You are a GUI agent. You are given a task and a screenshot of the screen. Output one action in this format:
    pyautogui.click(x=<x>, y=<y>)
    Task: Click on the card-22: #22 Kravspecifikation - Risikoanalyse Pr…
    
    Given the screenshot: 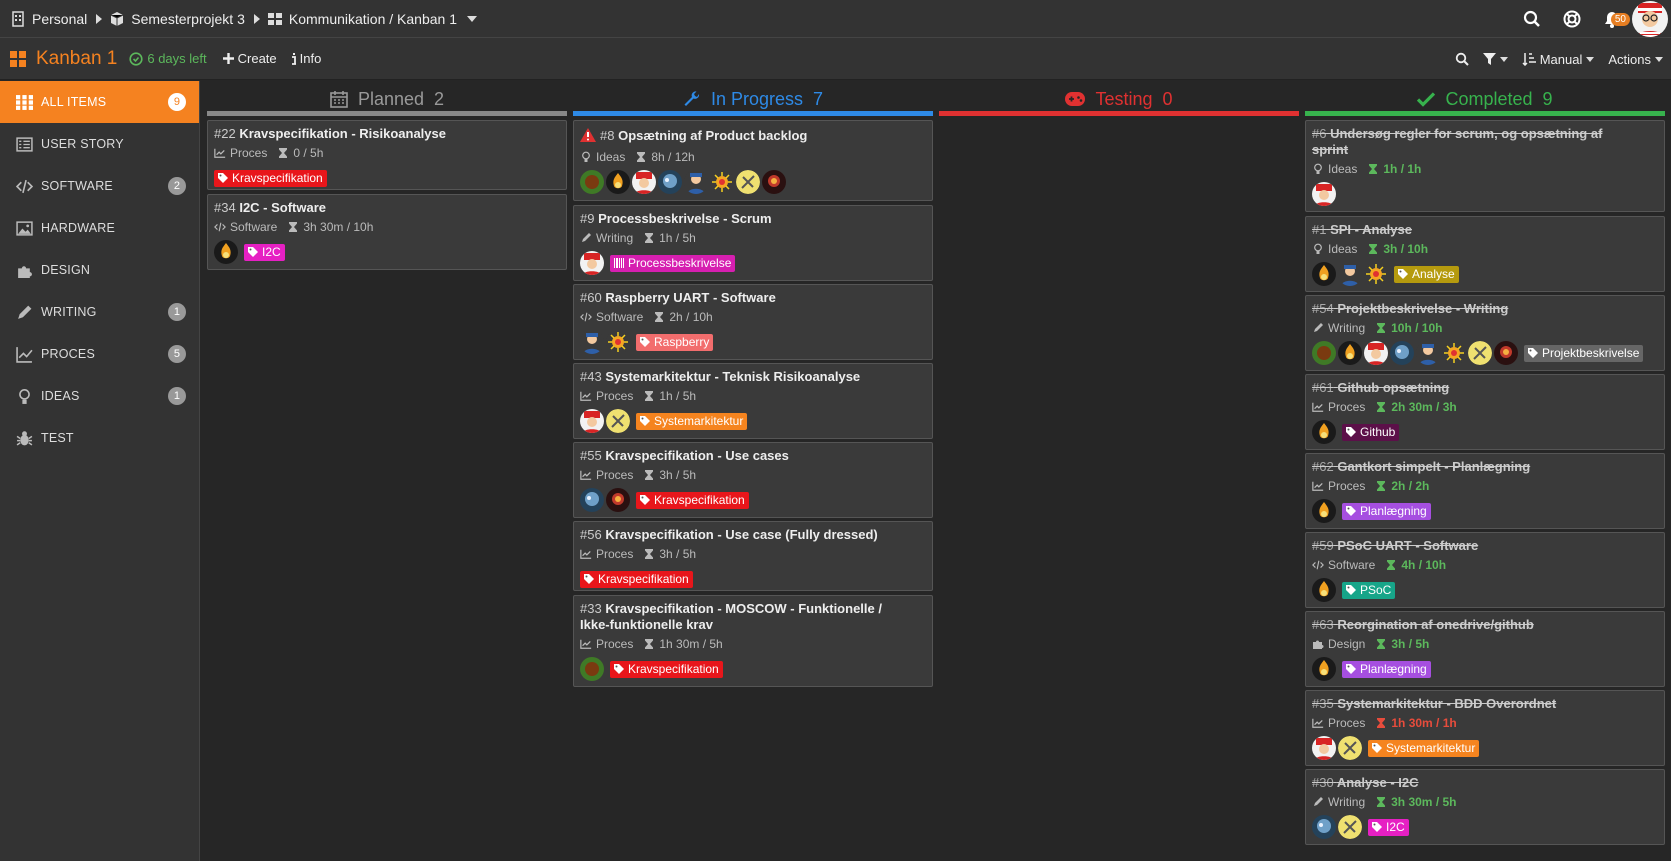 What is the action you would take?
    pyautogui.click(x=387, y=155)
    